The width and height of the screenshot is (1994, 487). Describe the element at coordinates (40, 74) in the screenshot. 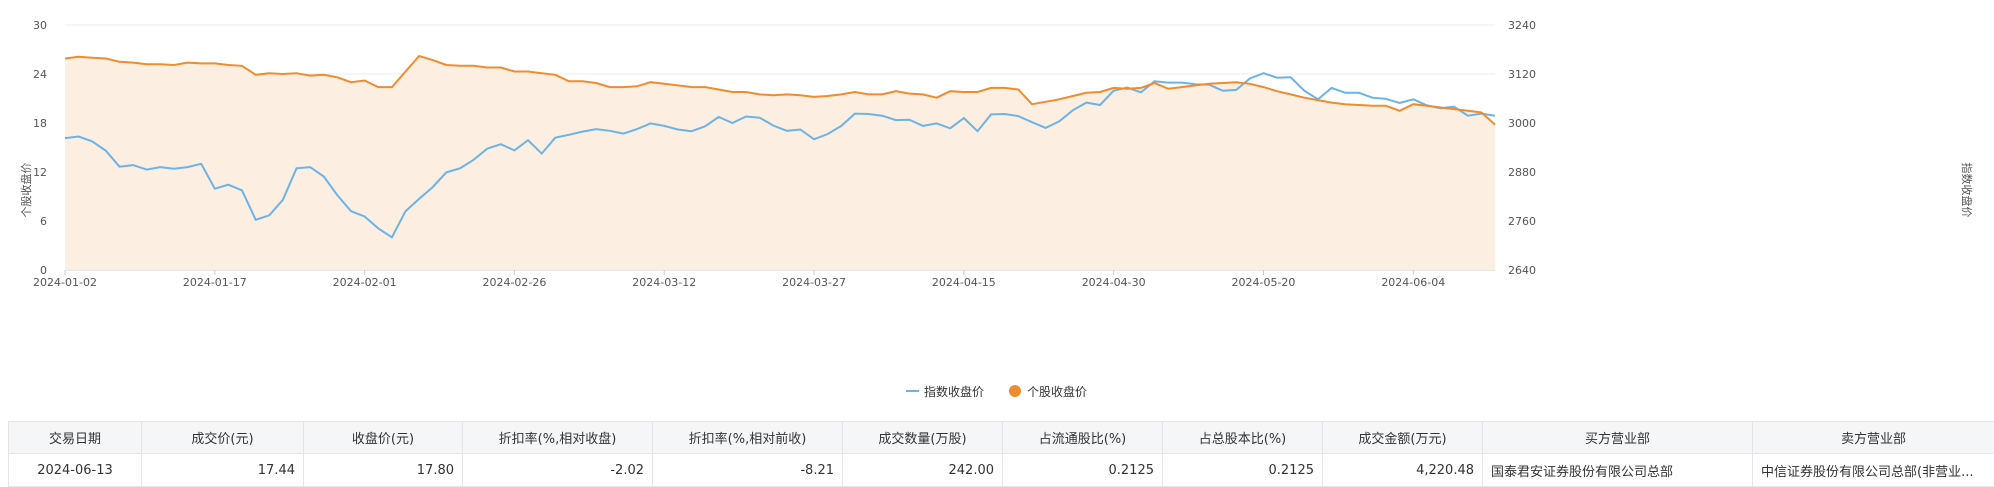

I see `left-tick-label: 24` at that location.